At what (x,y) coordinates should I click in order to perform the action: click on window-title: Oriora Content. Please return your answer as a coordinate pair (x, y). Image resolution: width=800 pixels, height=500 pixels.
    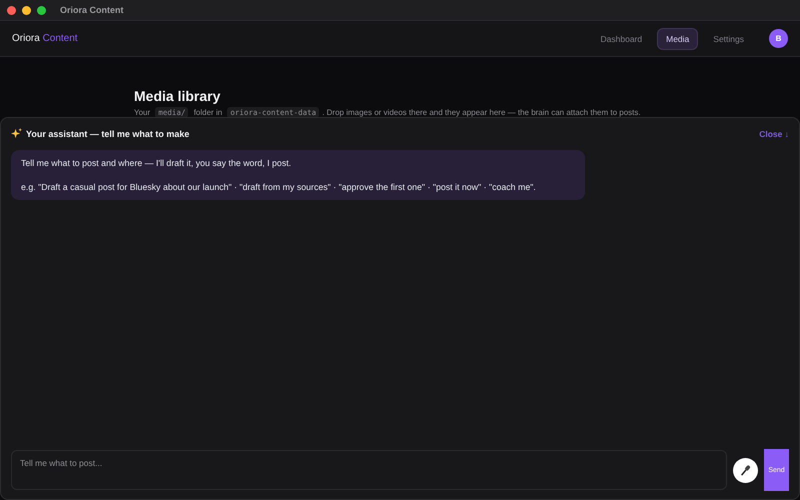
    Looking at the image, I should click on (92, 10).